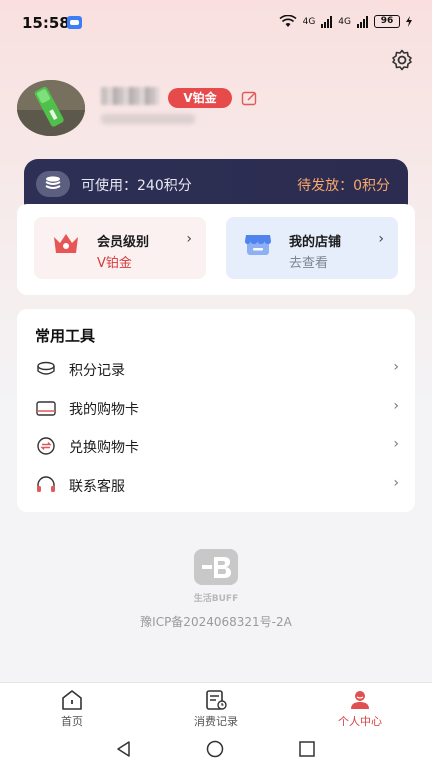 Image resolution: width=432 pixels, height=768 pixels. What do you see at coordinates (343, 186) in the screenshot?
I see `points-pending: 待发放：0积分` at bounding box center [343, 186].